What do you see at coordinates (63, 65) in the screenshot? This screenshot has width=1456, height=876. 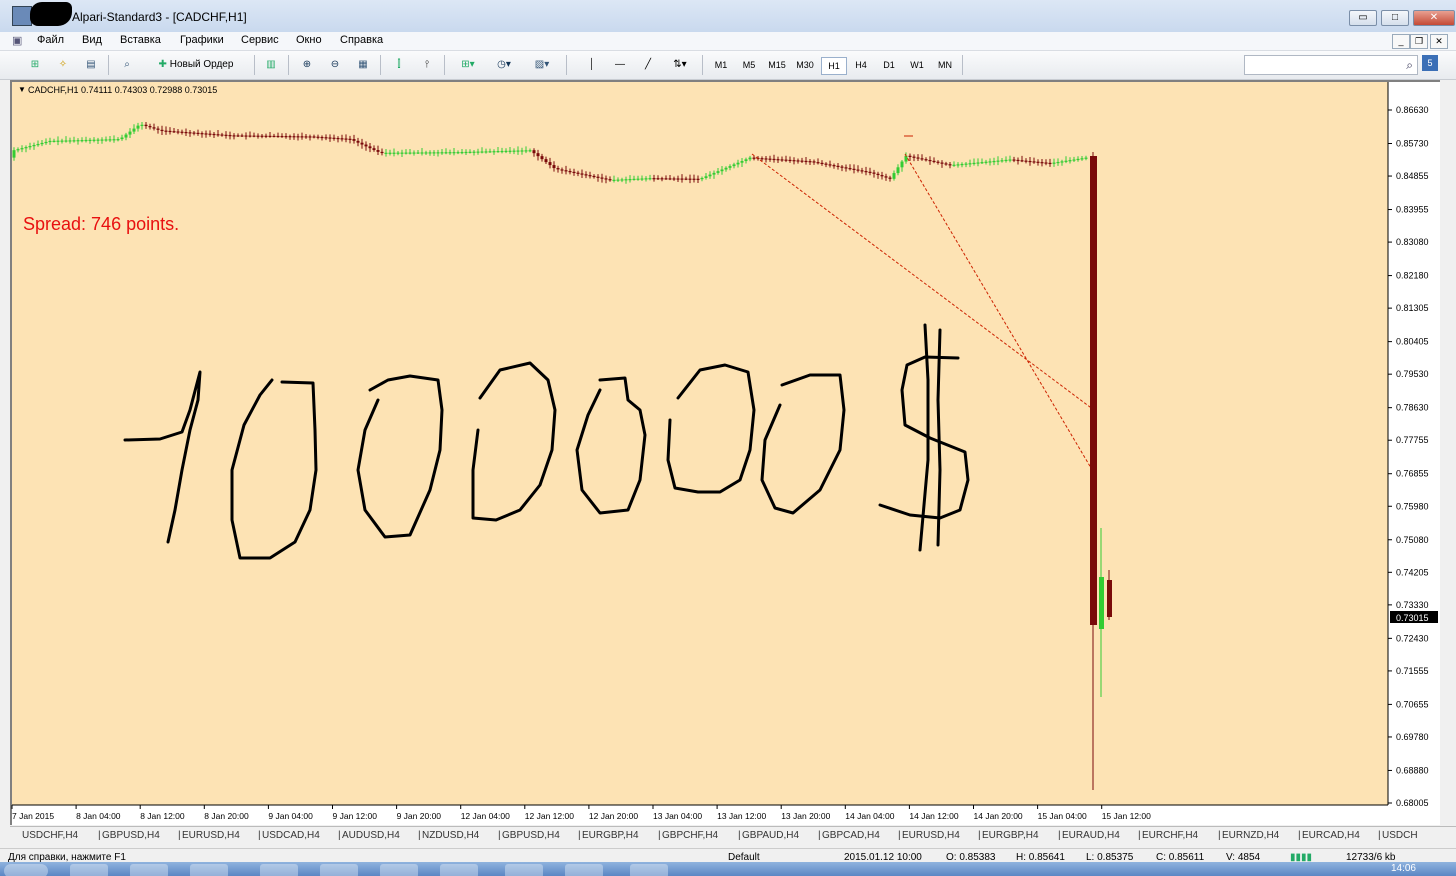 I see `profiles-icon: ✧` at bounding box center [63, 65].